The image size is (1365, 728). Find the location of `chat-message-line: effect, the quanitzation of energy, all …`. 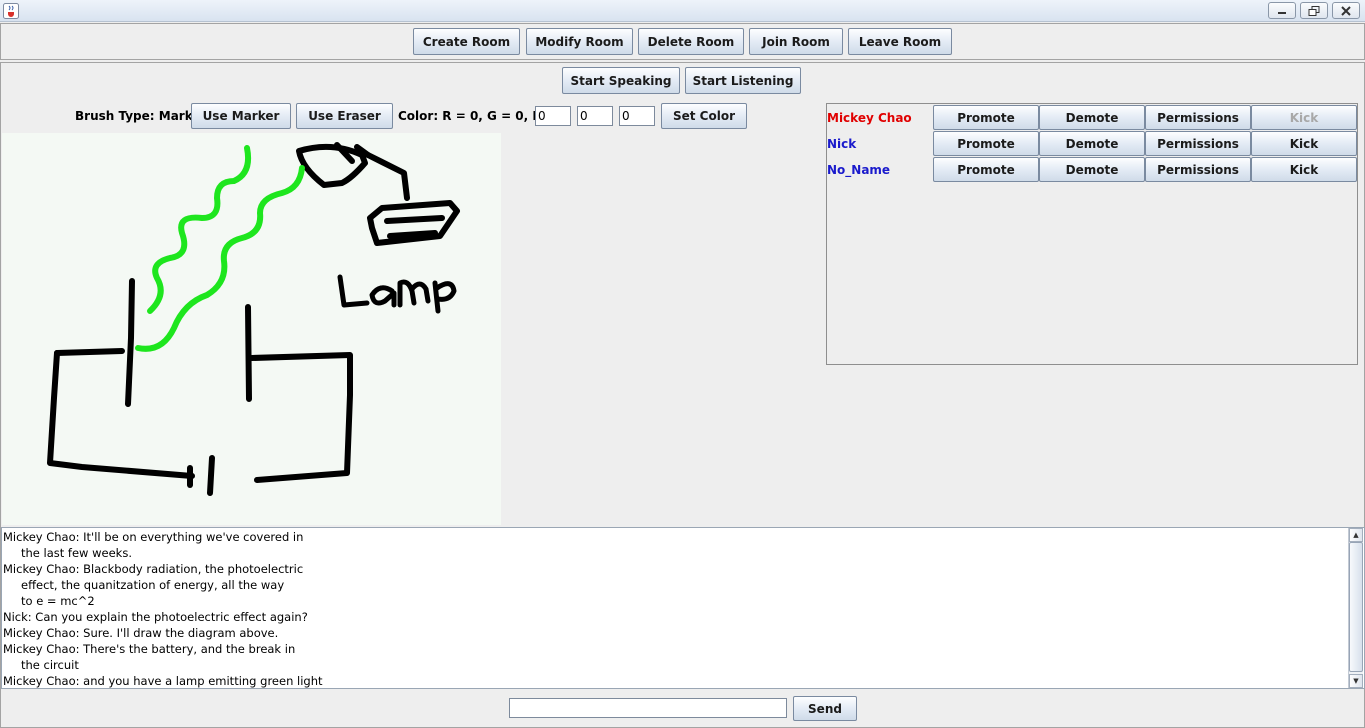

chat-message-line: effect, the quanitzation of energy, all … is located at coordinates (153, 585).